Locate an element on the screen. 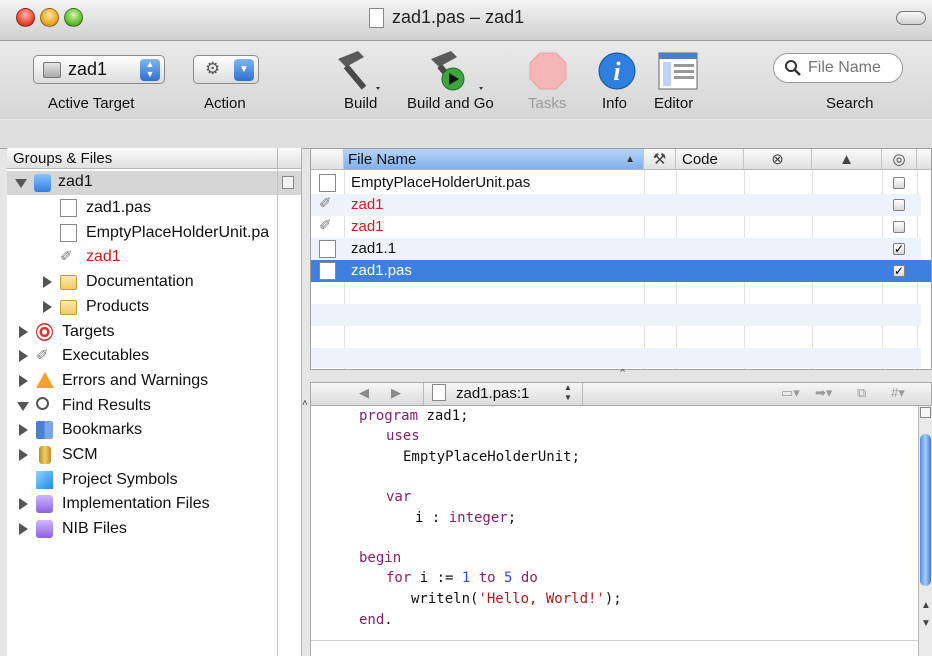 The height and width of the screenshot is (656, 932). code-line-9: end. is located at coordinates (376, 620).